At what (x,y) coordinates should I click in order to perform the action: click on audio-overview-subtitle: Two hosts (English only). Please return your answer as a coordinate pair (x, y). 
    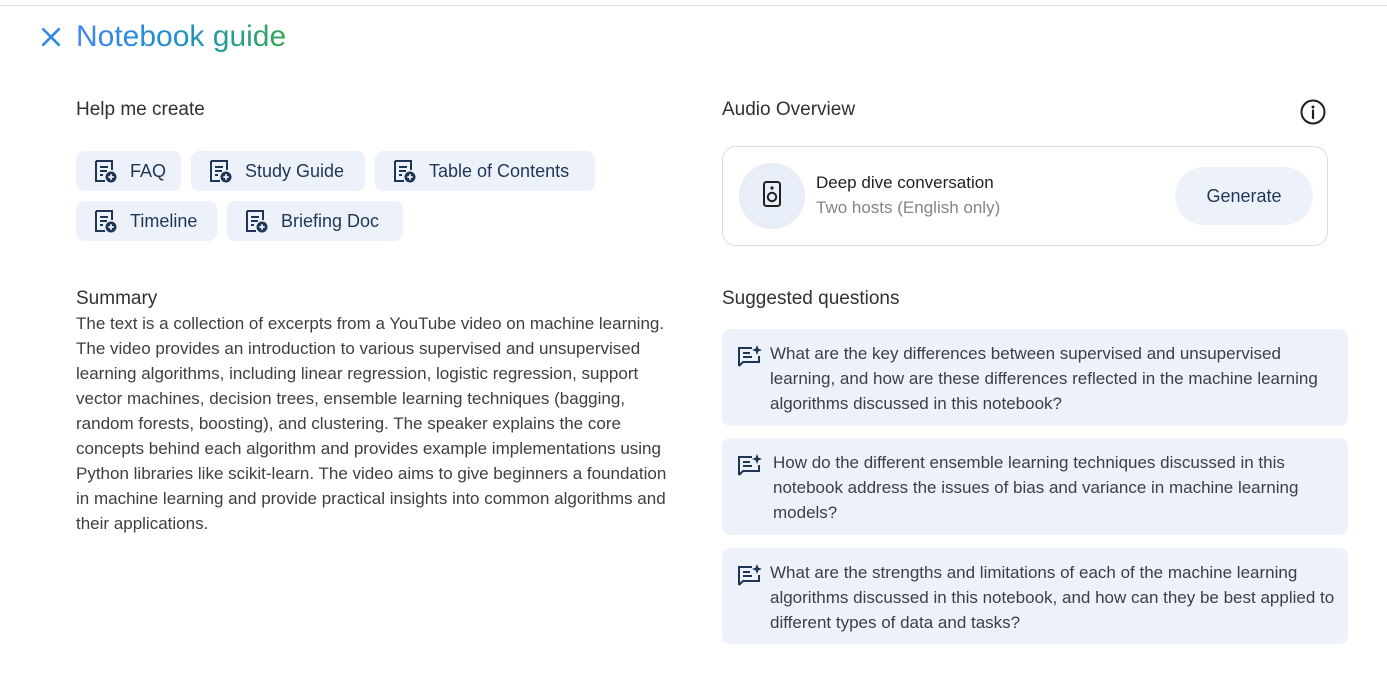
    Looking at the image, I should click on (908, 207).